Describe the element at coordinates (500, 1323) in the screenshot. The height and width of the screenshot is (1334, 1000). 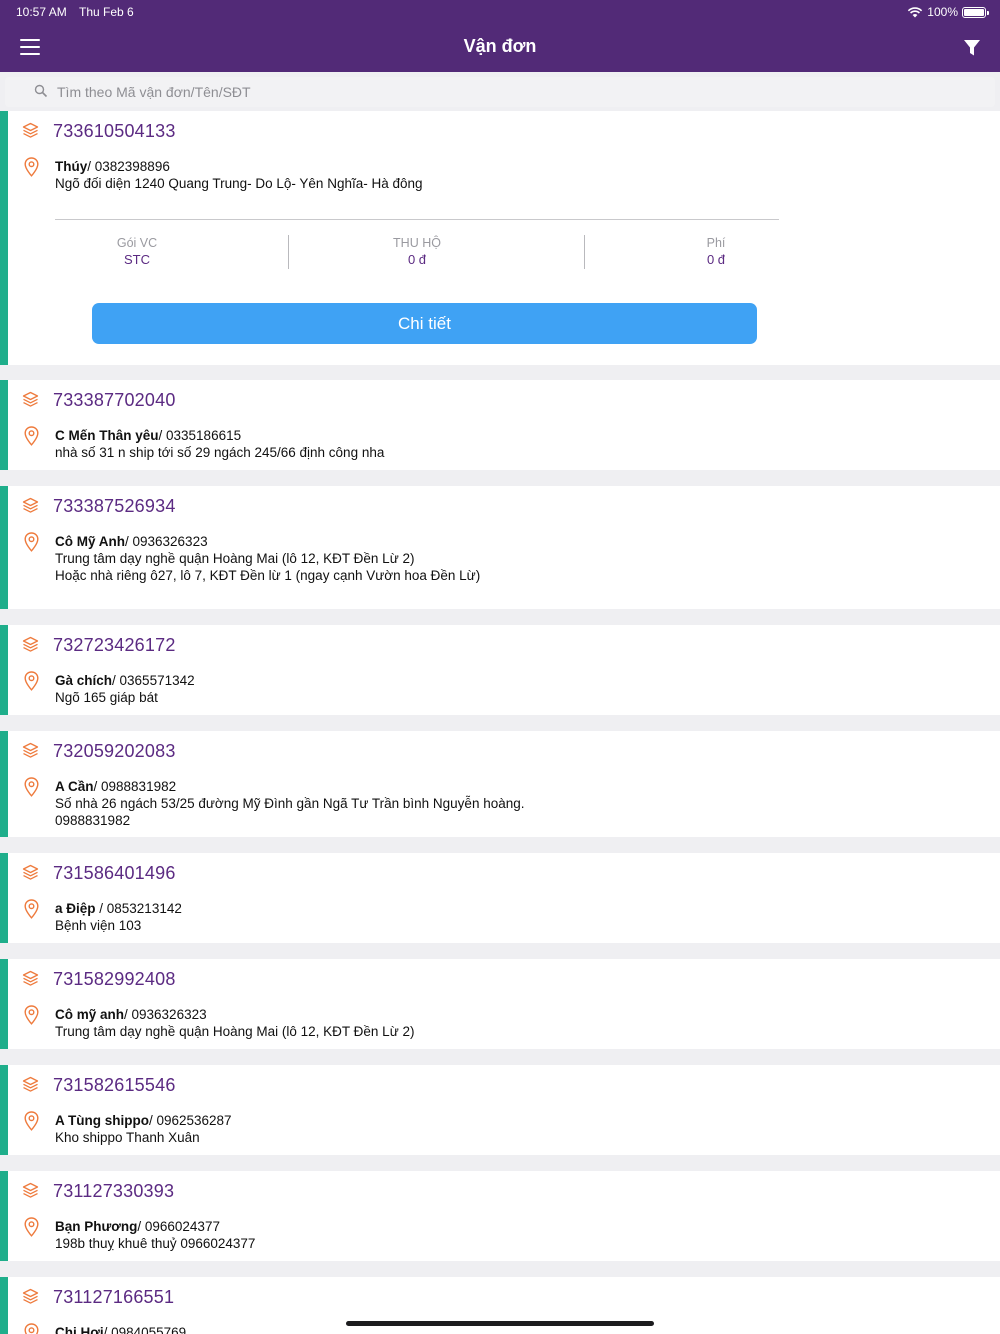
I see `home-indicator` at that location.